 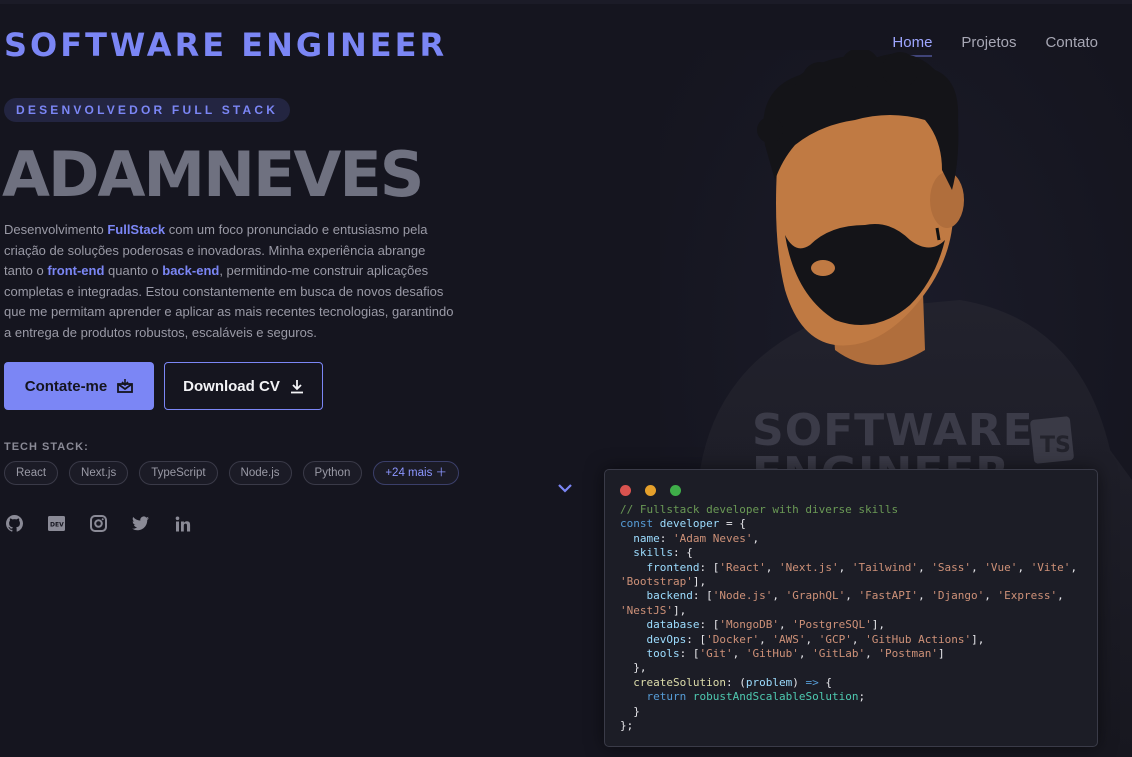 I want to click on chip-nodejs: Node.js, so click(x=260, y=473).